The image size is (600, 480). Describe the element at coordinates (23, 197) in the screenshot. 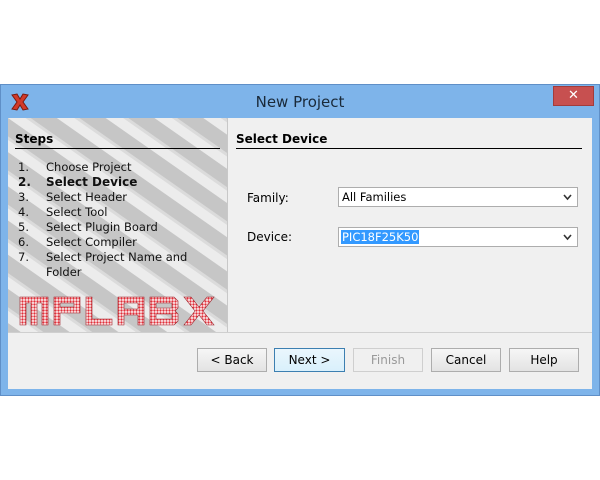

I see `step-number: 3.` at that location.